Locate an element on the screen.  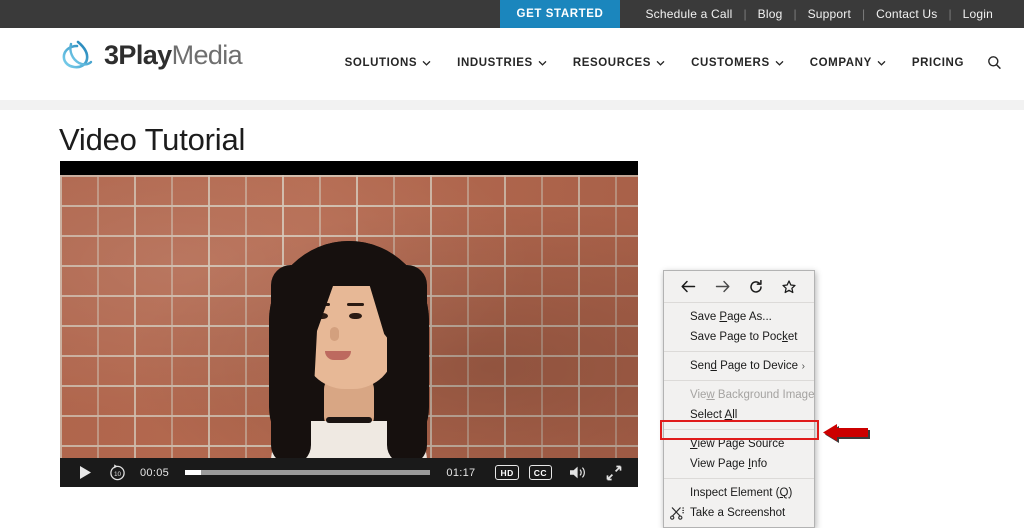
menu-item-view-background-image: View Background Image is located at coordinates (739, 395).